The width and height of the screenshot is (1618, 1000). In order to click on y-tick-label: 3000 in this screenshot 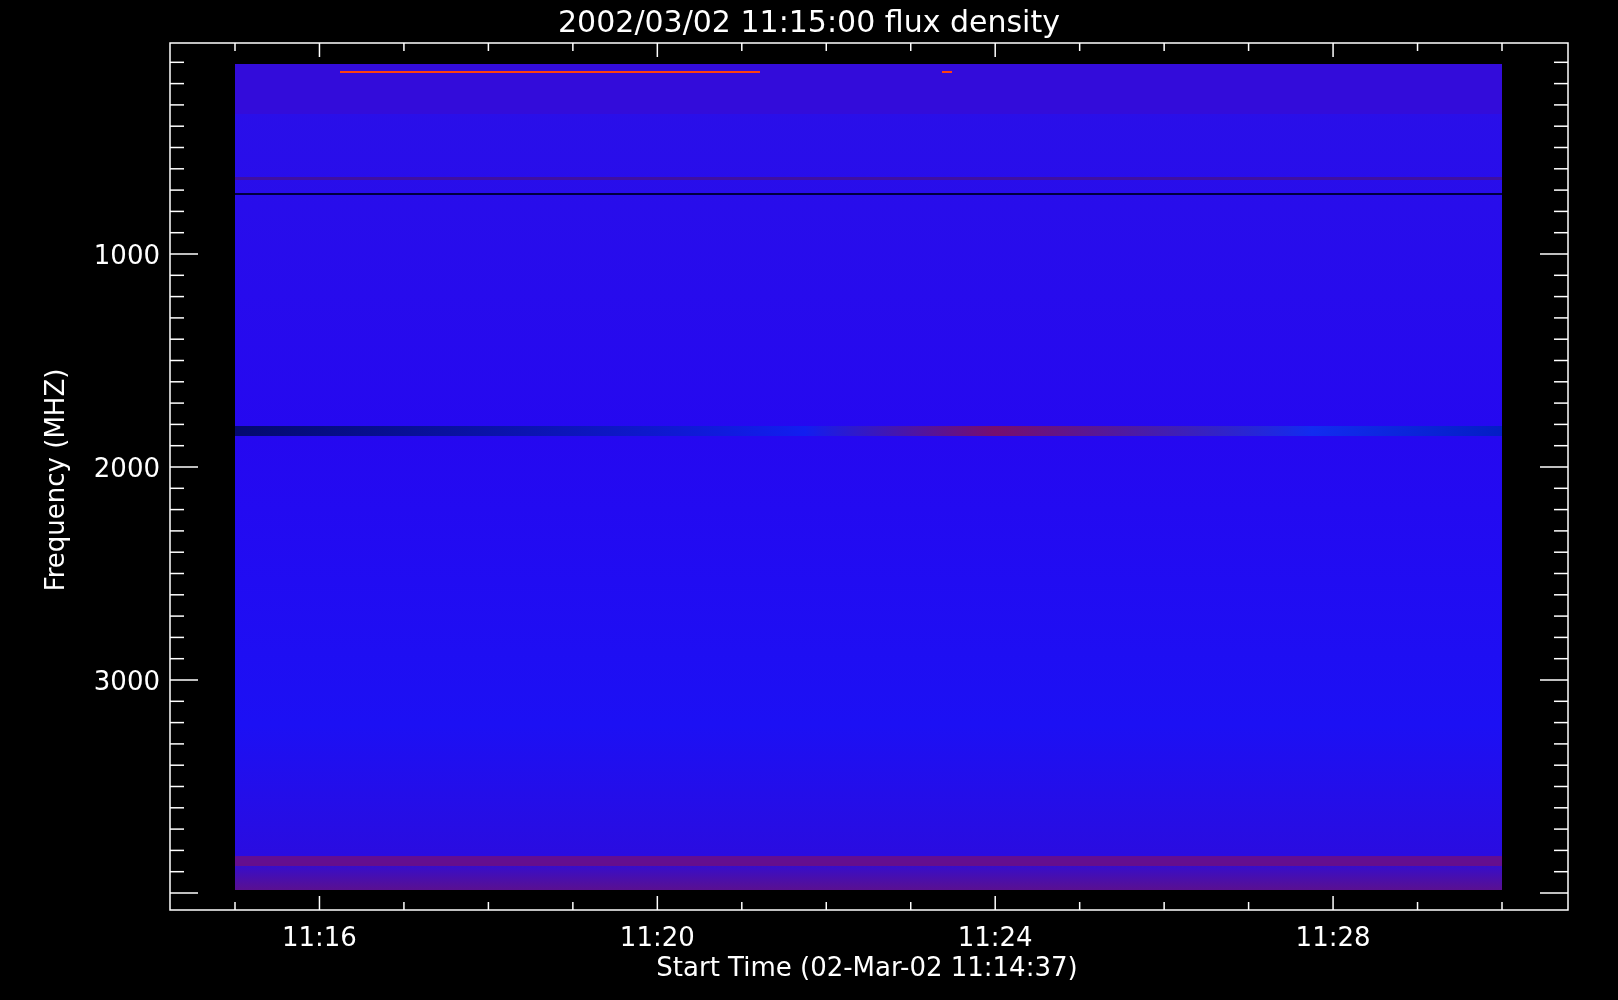, I will do `click(126, 681)`.